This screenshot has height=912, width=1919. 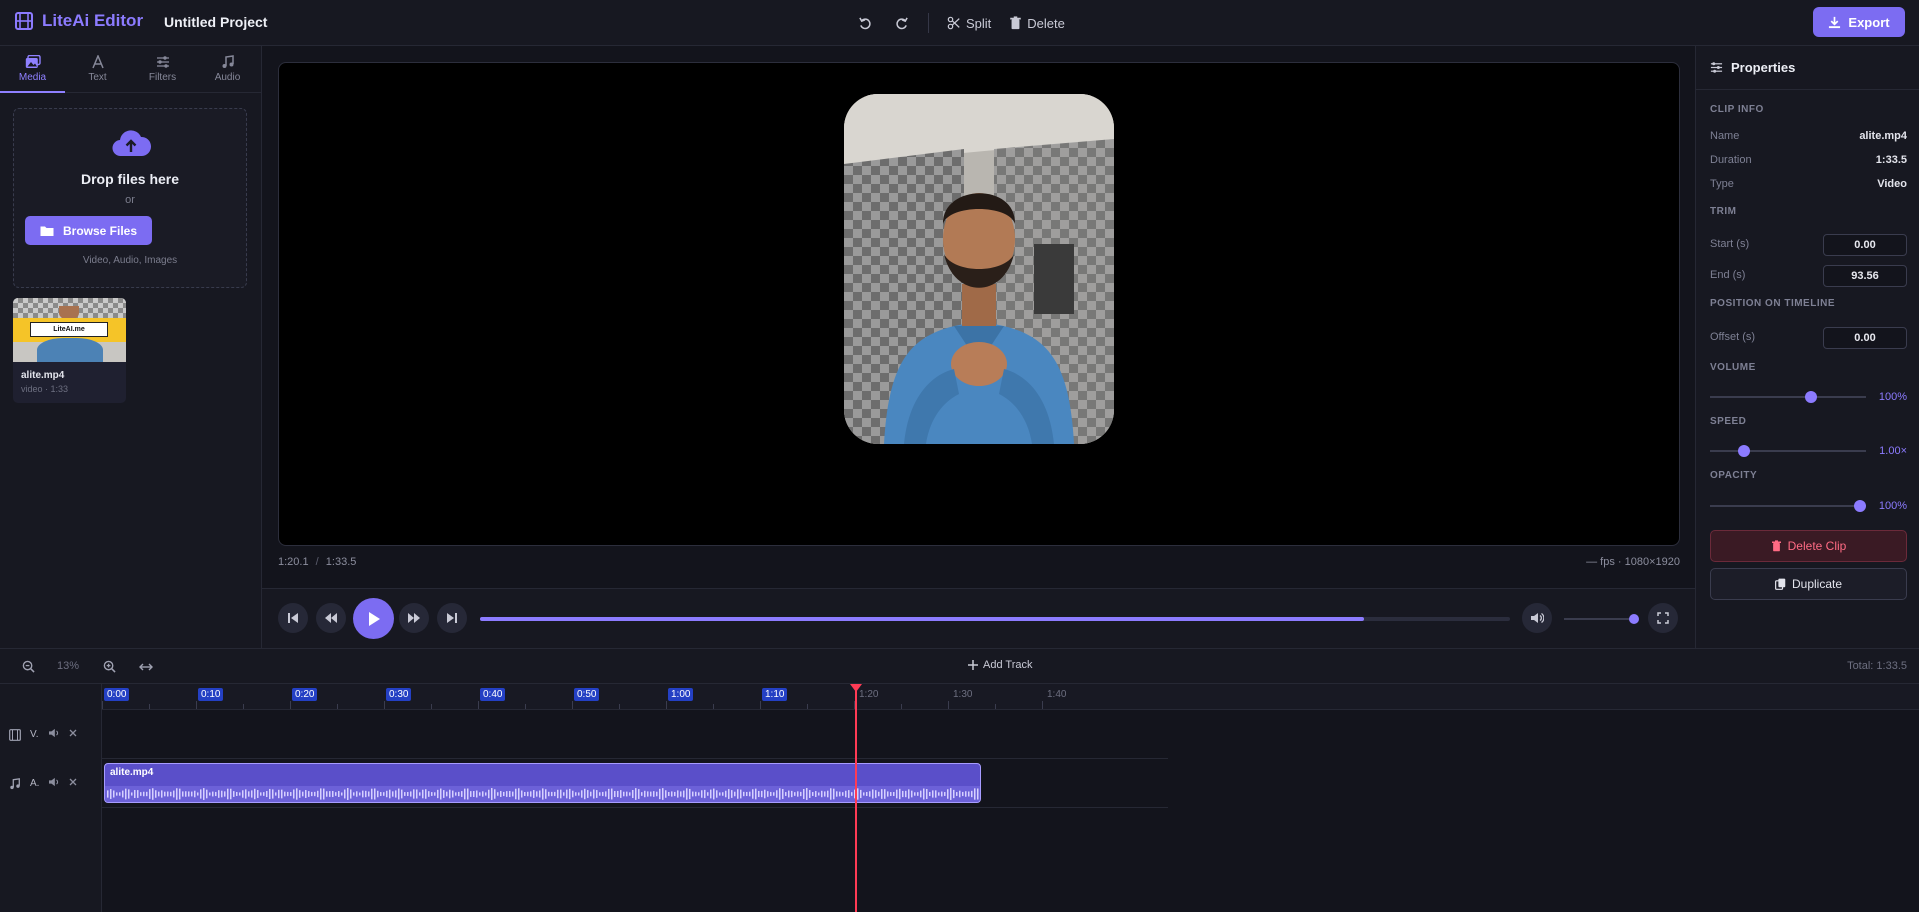 I want to click on speed-slider, so click(x=1788, y=451).